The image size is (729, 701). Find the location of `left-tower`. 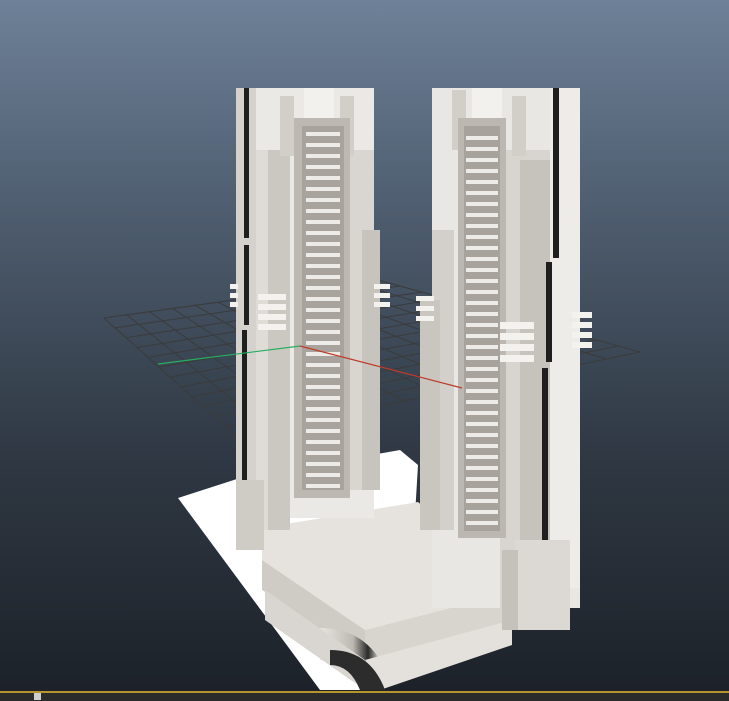

left-tower is located at coordinates (310, 319).